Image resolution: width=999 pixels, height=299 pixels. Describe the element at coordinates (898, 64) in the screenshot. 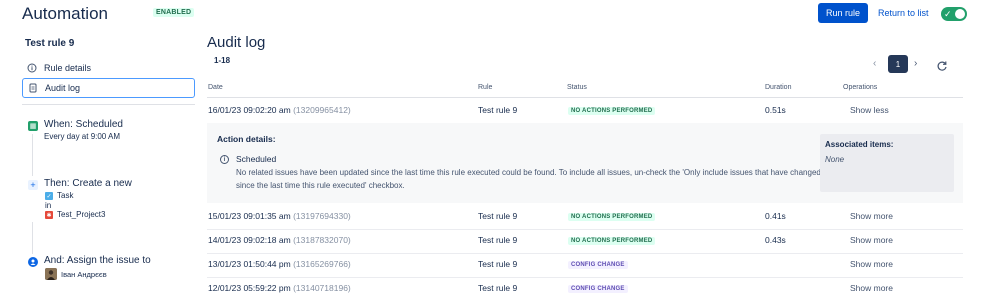

I see `page-button-current: 1` at that location.